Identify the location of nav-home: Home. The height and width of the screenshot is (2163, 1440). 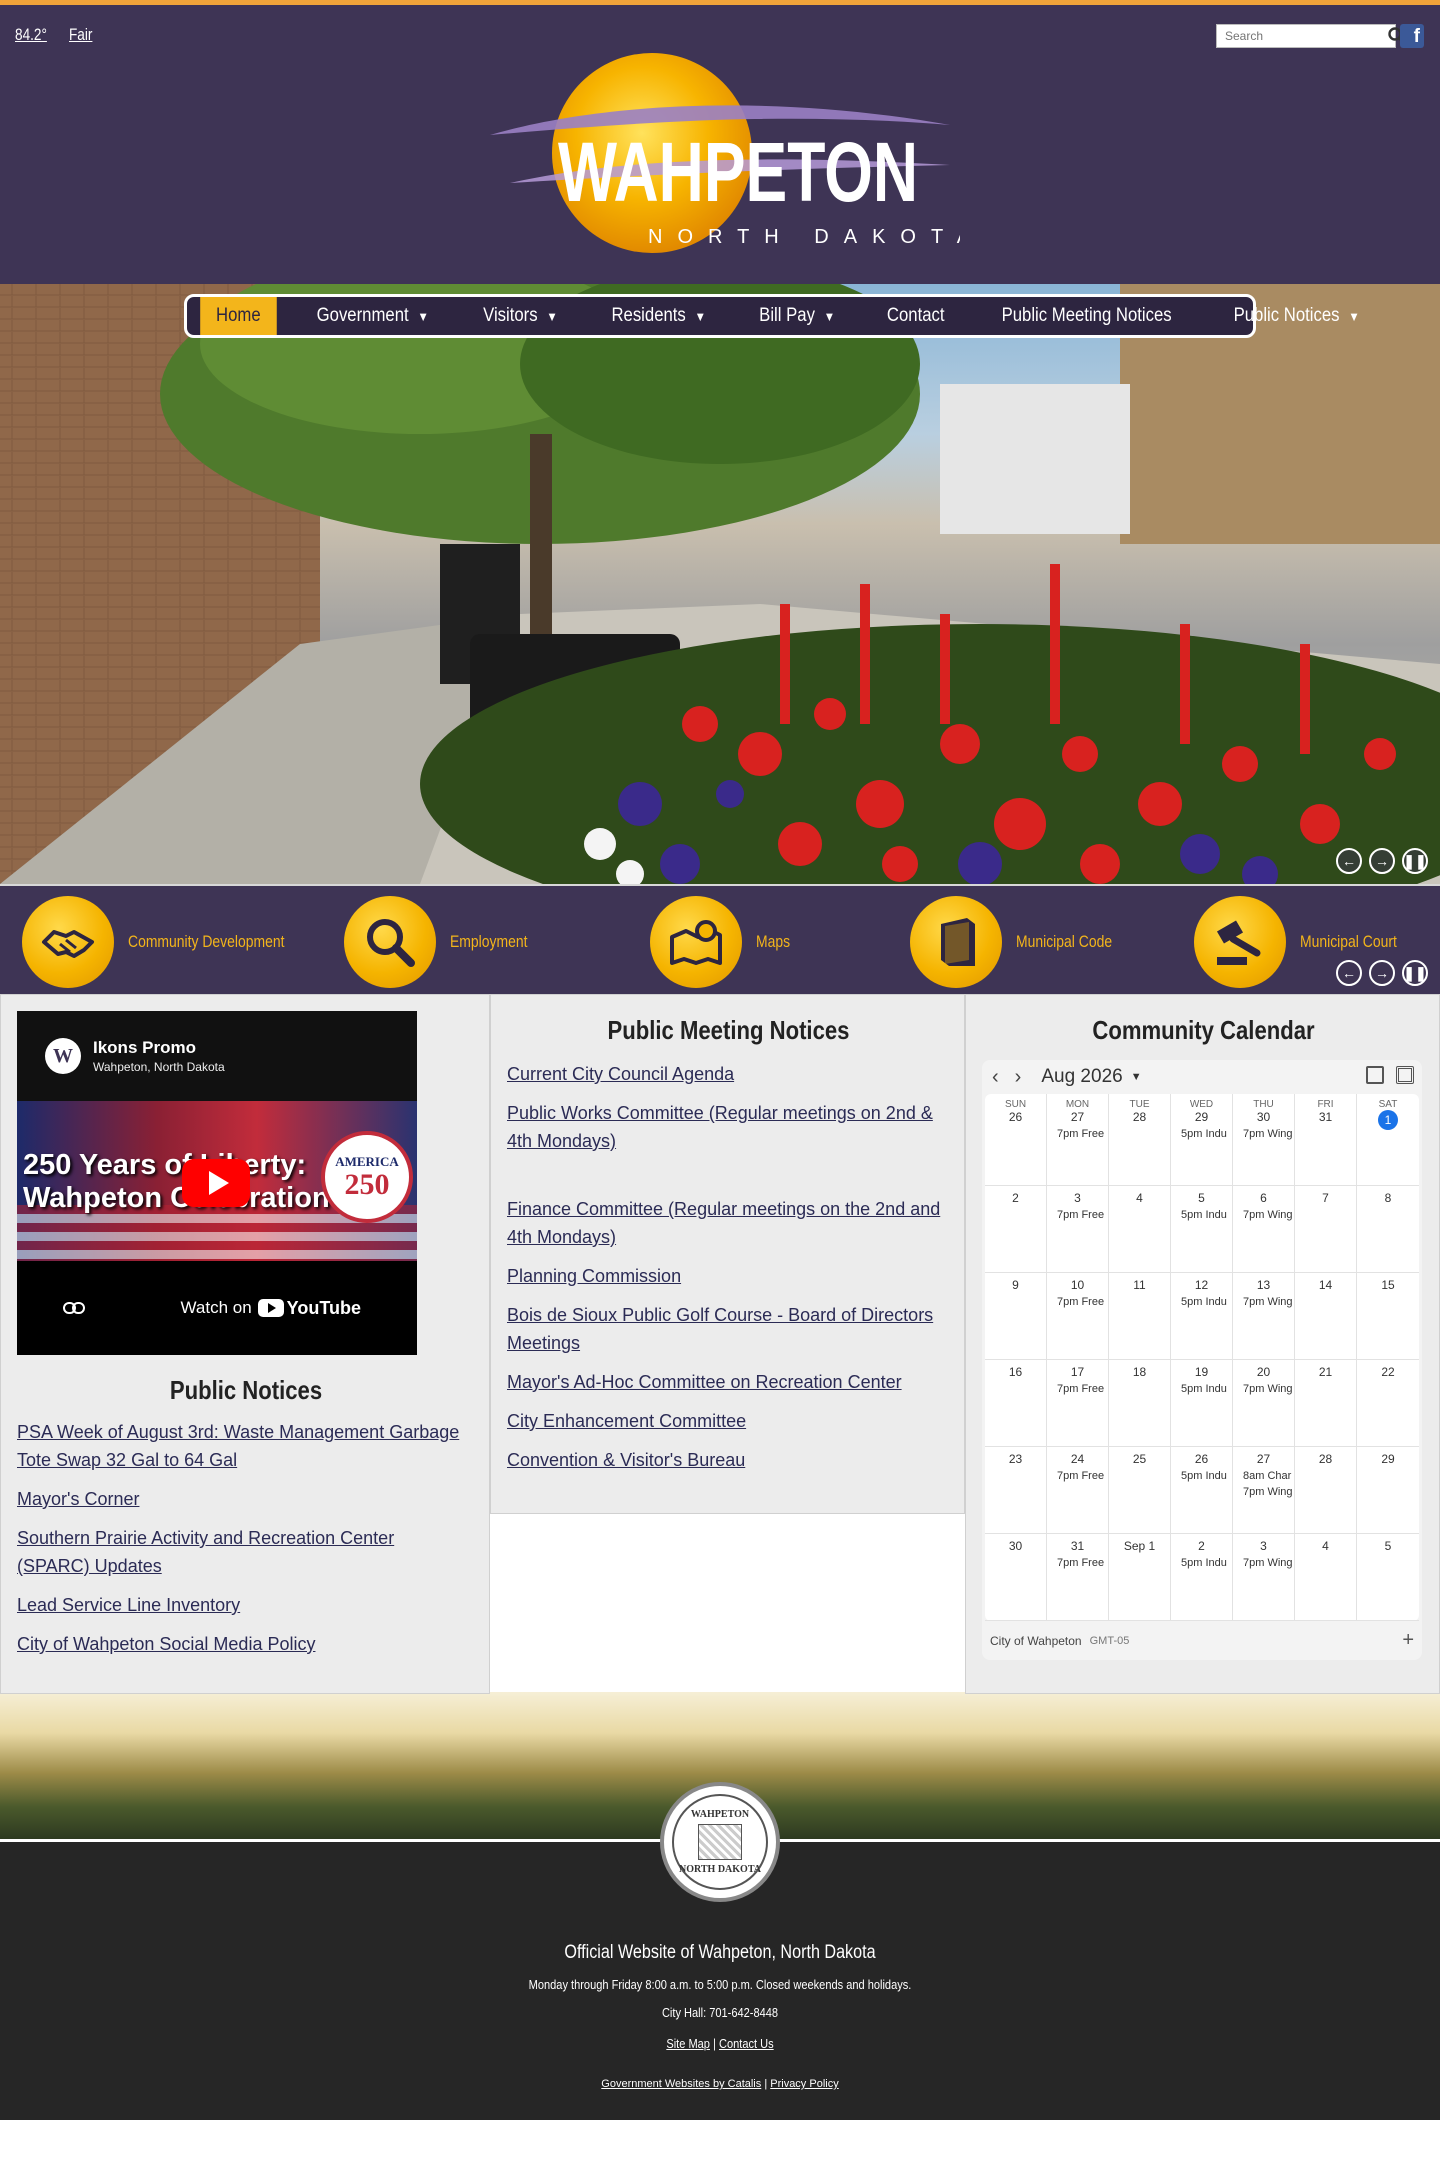
(238, 316).